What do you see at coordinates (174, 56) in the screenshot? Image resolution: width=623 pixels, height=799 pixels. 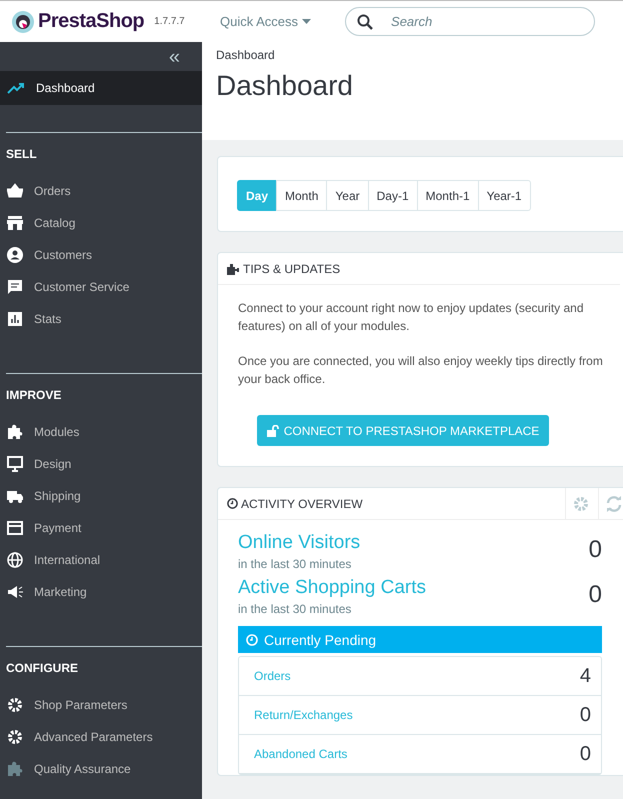 I see `collapse-button: «` at bounding box center [174, 56].